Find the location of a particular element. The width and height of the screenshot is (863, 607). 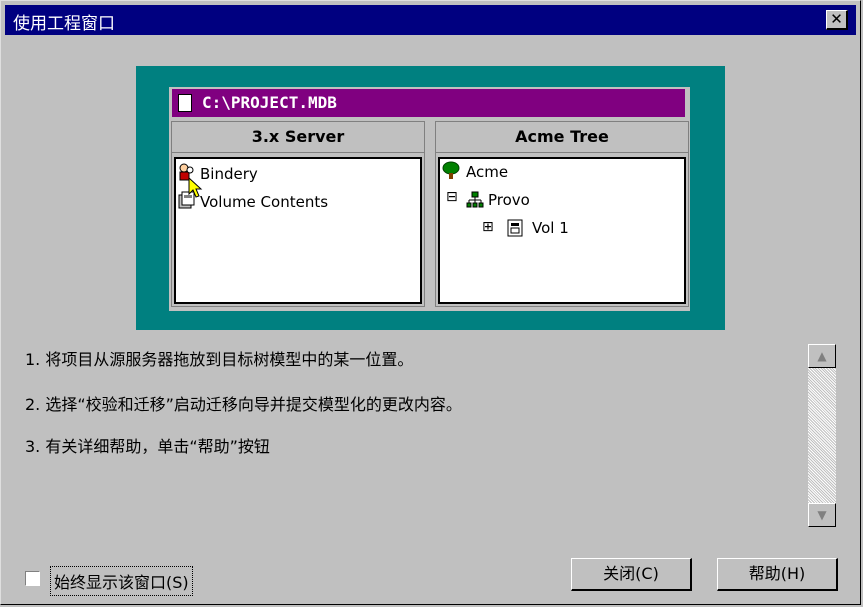

instructions-scrollbar: ▲ ▼ is located at coordinates (822, 435).